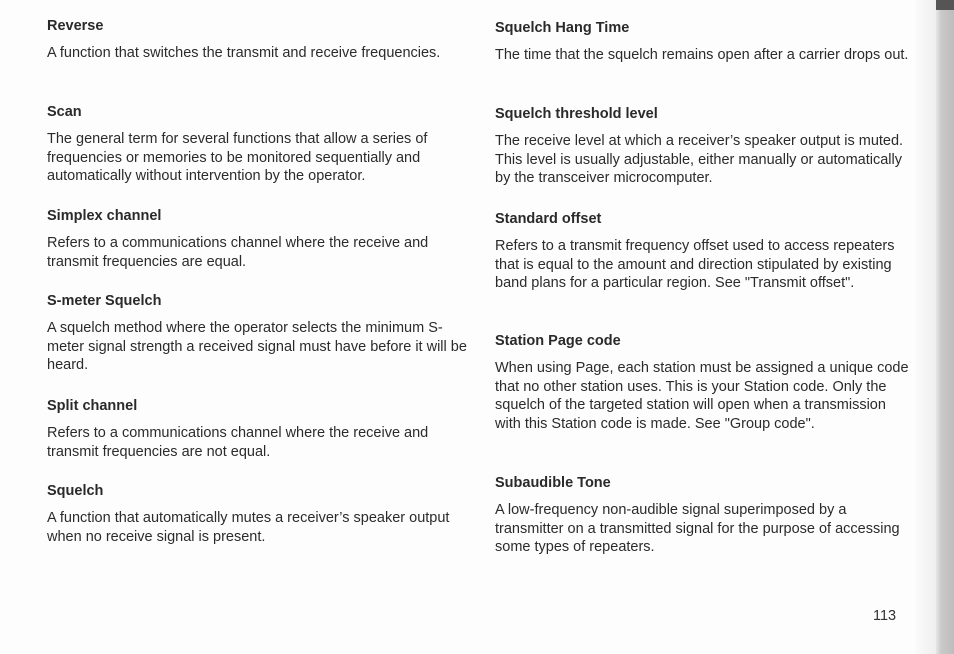 The height and width of the screenshot is (654, 954). Describe the element at coordinates (558, 341) in the screenshot. I see `glossary-term: Station Page code` at that location.